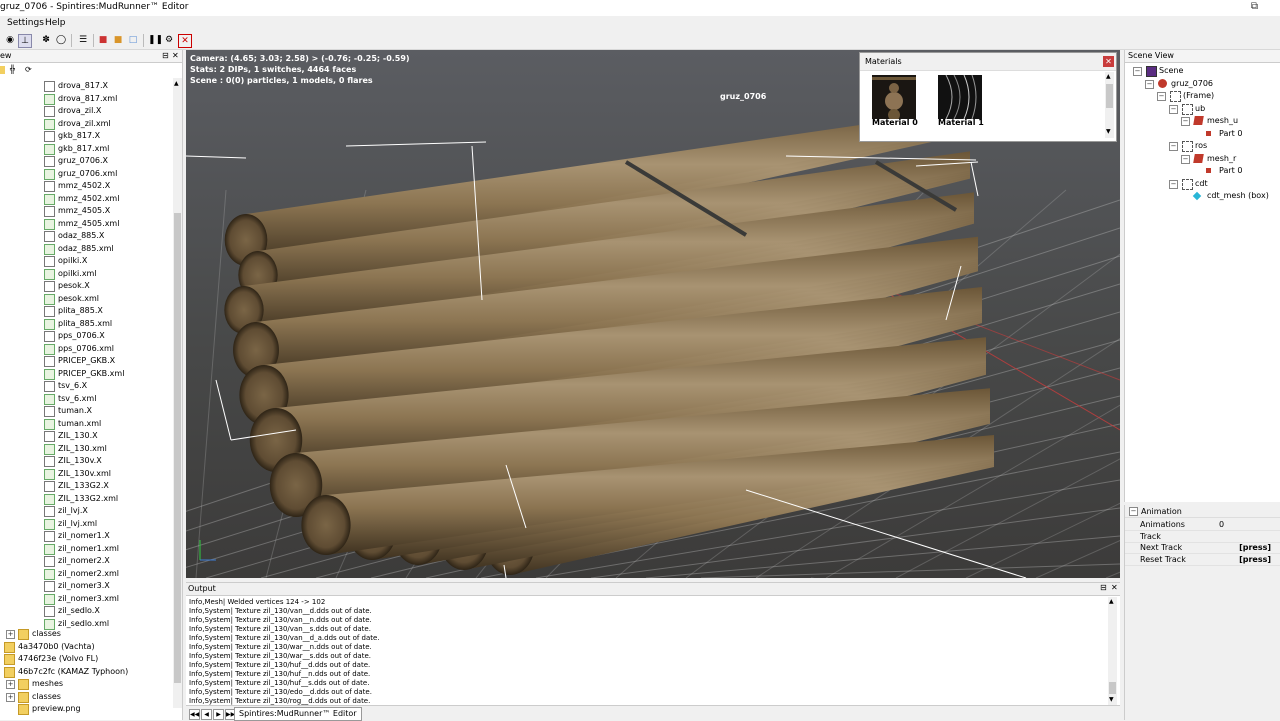 The image size is (1280, 721). Describe the element at coordinates (1231, 170) in the screenshot. I see `scene-node-label: Part 0` at that location.